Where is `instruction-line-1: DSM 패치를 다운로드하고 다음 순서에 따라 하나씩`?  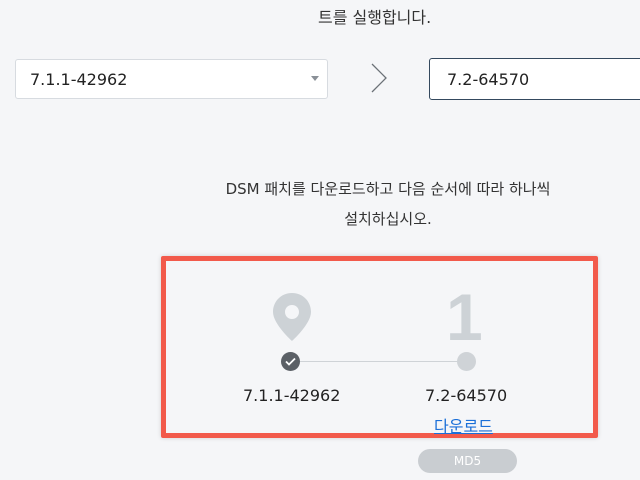 instruction-line-1: DSM 패치를 다운로드하고 다음 순서에 따라 하나씩 is located at coordinates (388, 189).